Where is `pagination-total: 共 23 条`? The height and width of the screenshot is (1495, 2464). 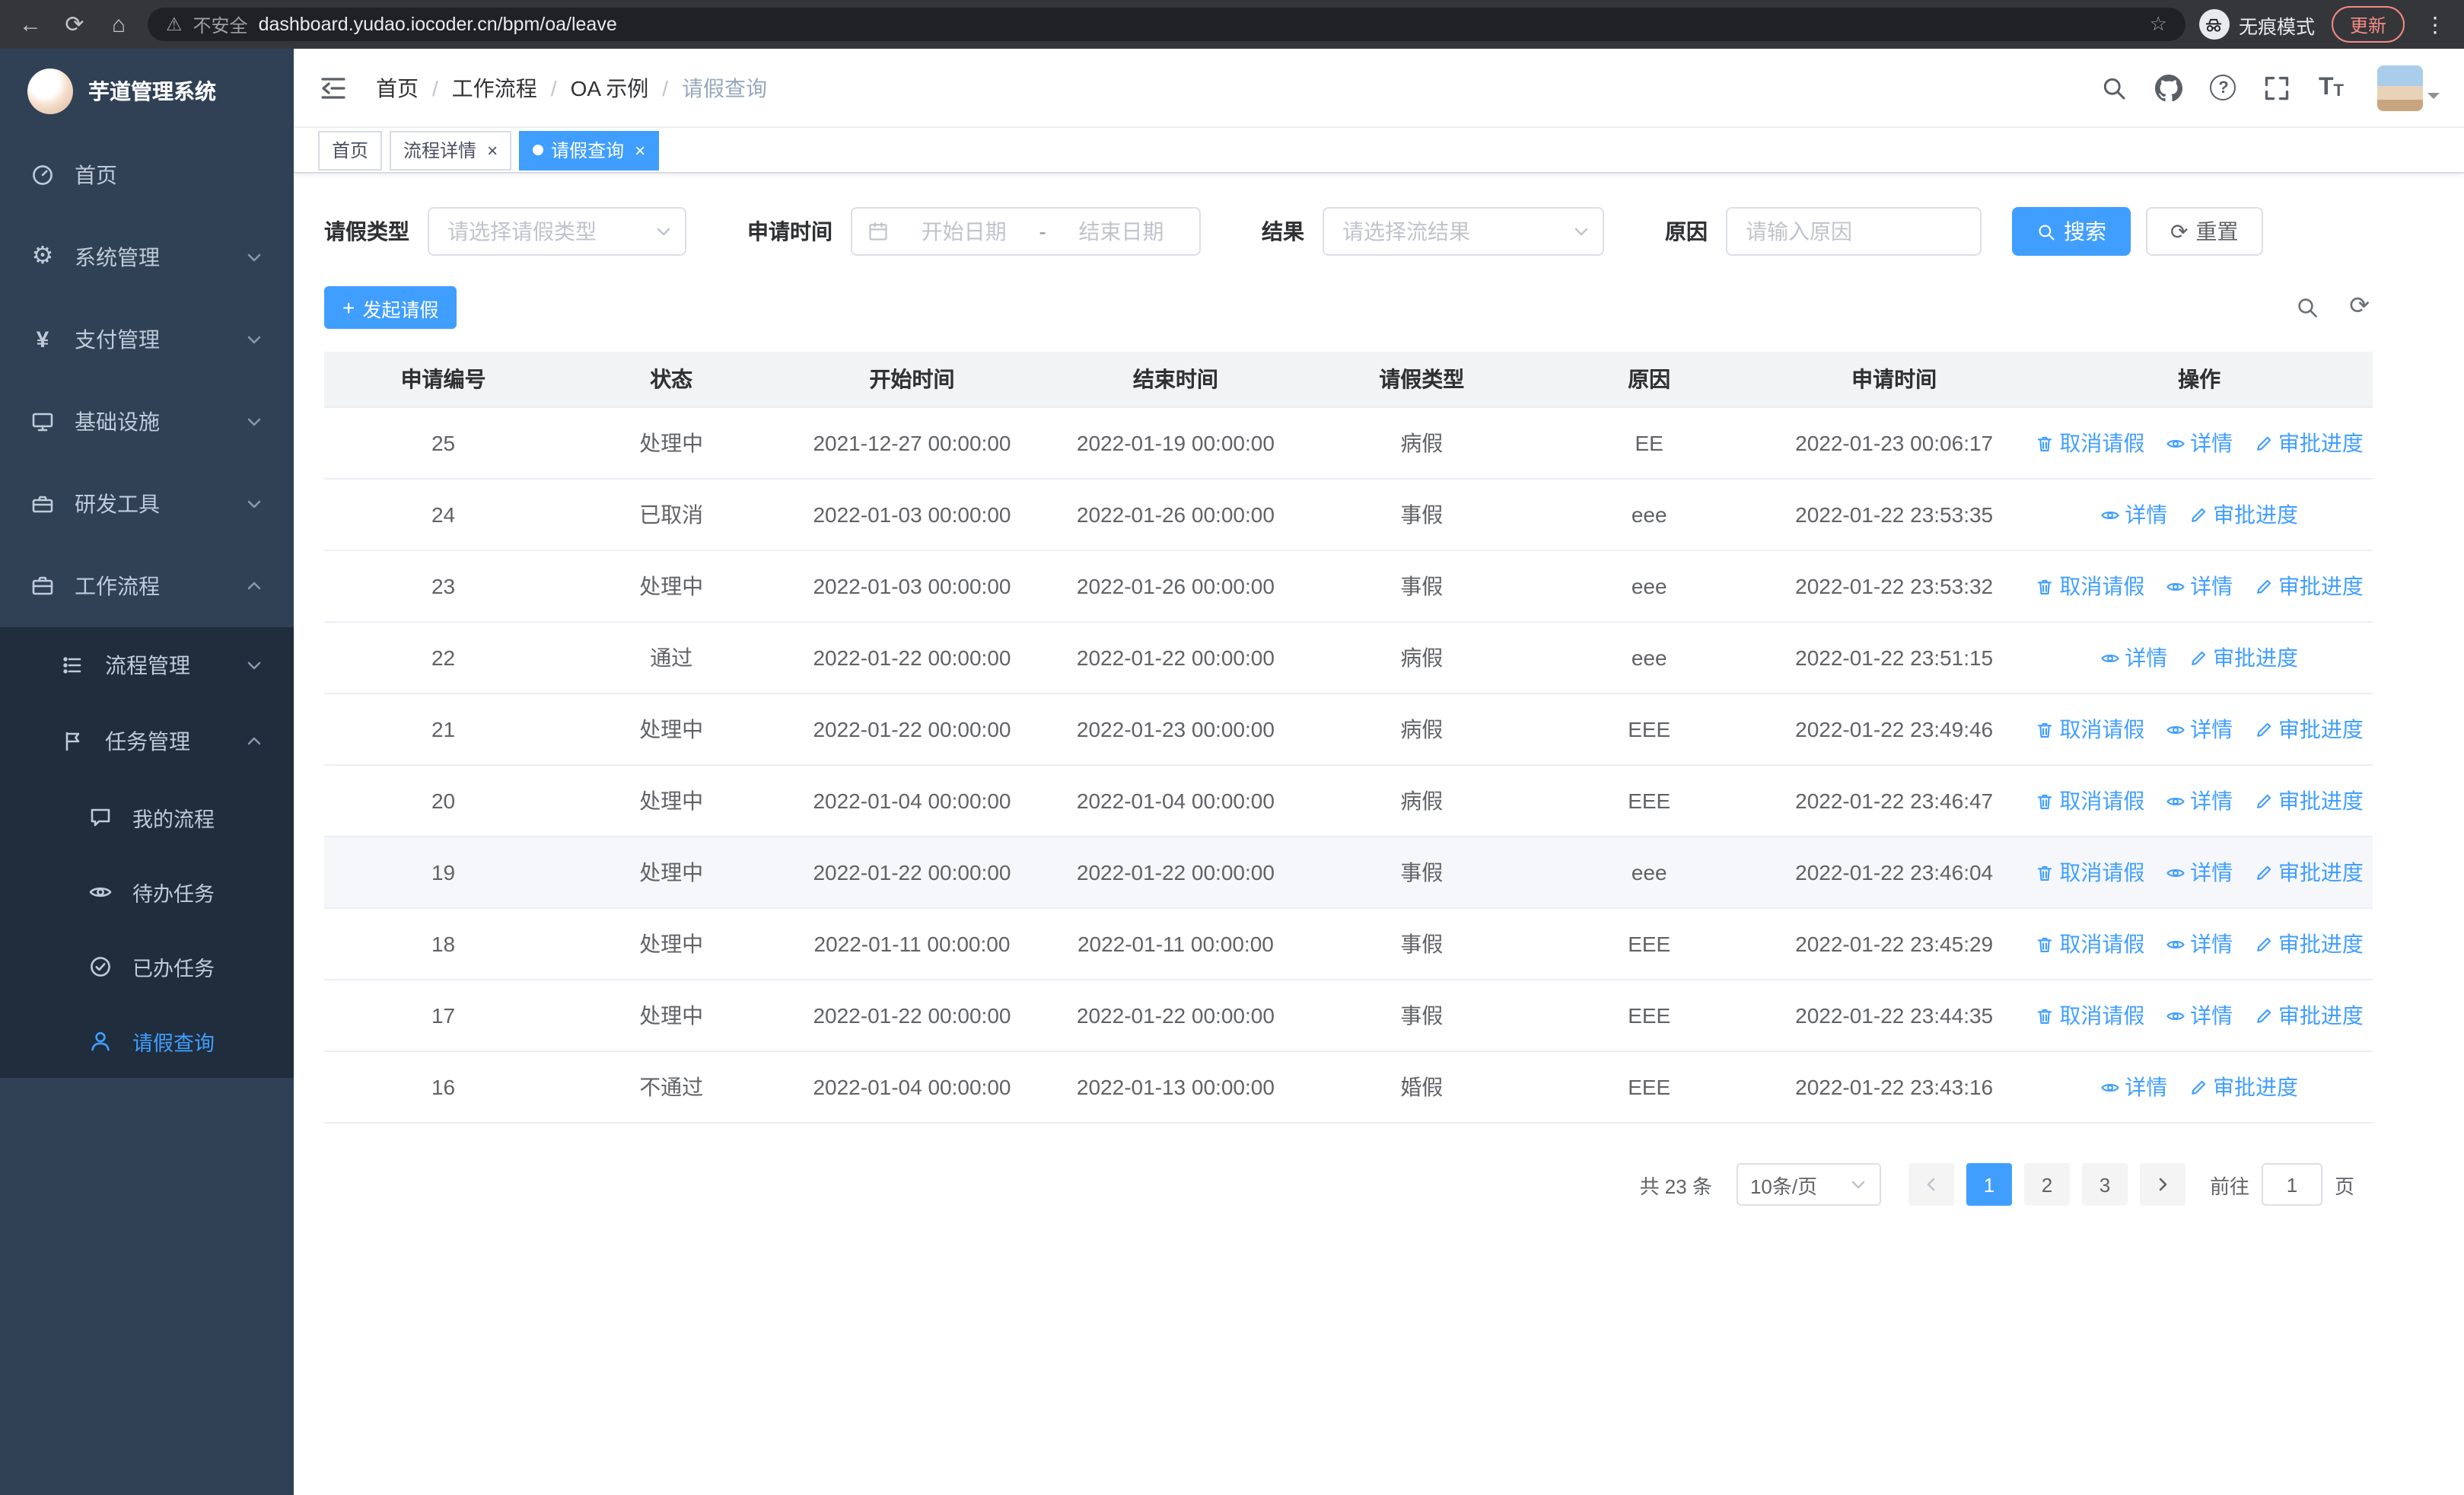
pagination-total: 共 23 条 is located at coordinates (1675, 1186).